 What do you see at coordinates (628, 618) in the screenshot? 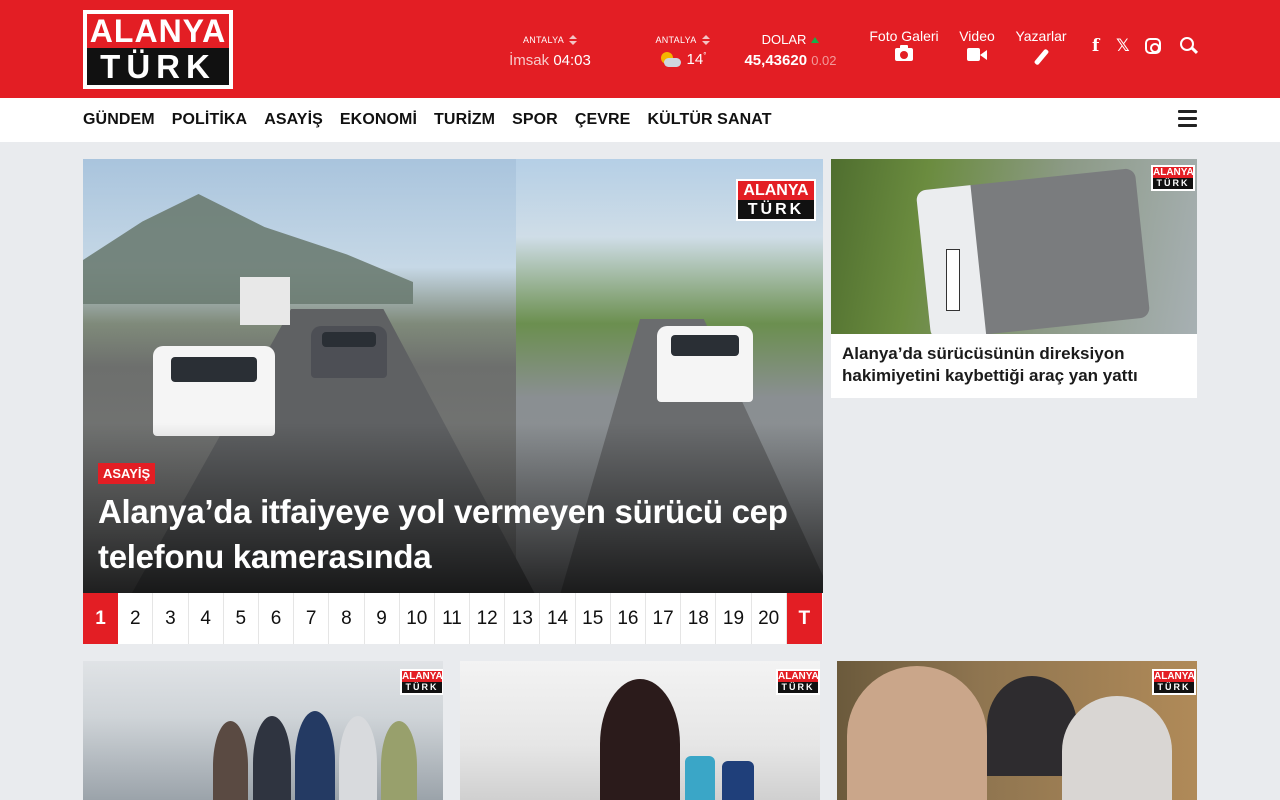
I see `pager-page-16: 16` at bounding box center [628, 618].